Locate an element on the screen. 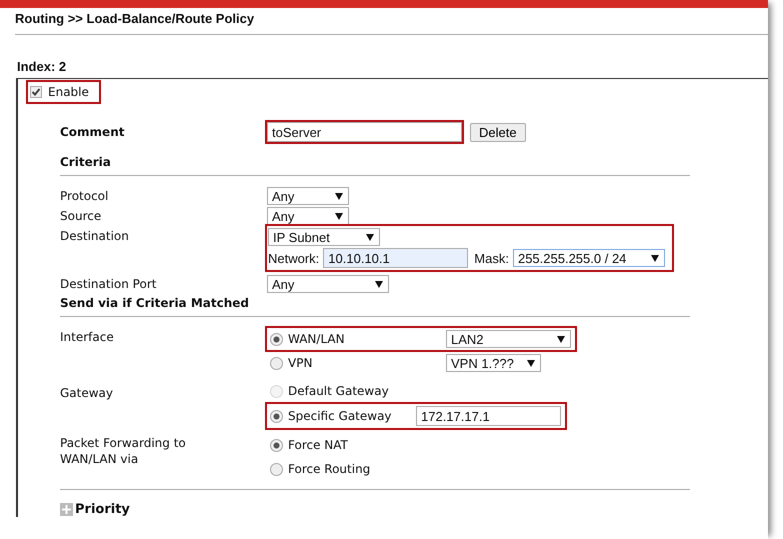 This screenshot has height=539, width=783. field-label: Packet Forwarding to WAN/LAN via is located at coordinates (123, 451).